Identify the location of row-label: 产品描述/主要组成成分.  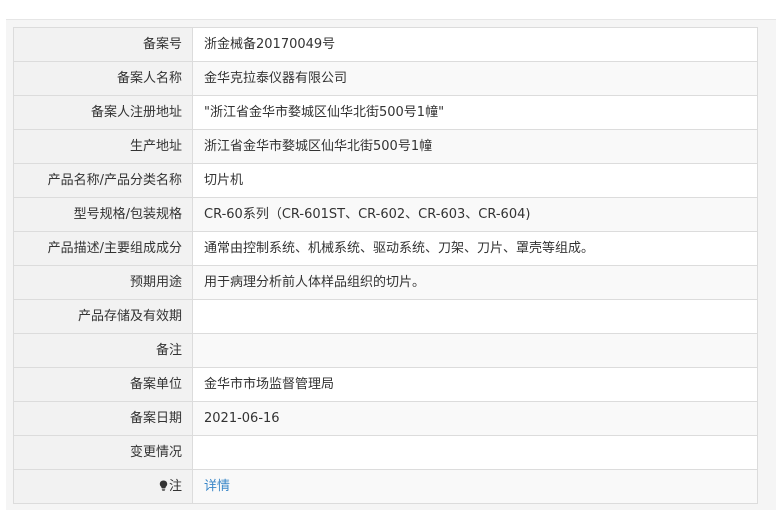
(103, 248).